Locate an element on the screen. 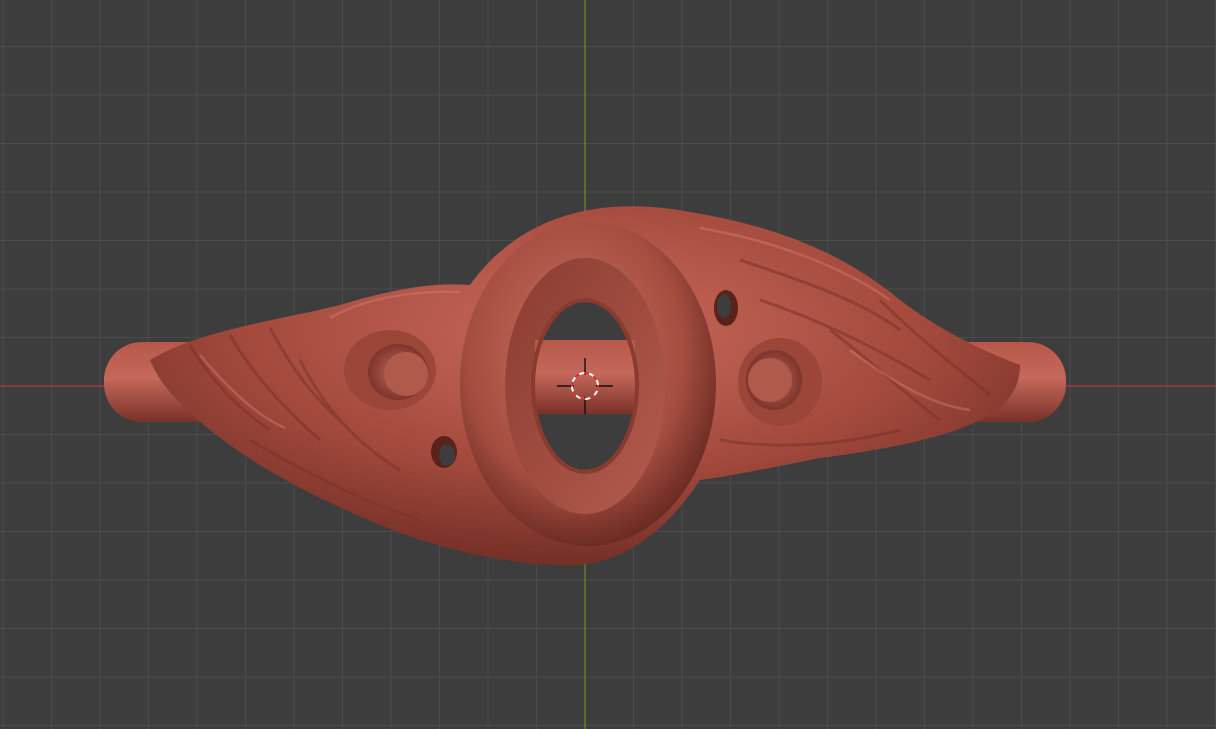  left-hole-shank-view is located at coordinates (406, 374).